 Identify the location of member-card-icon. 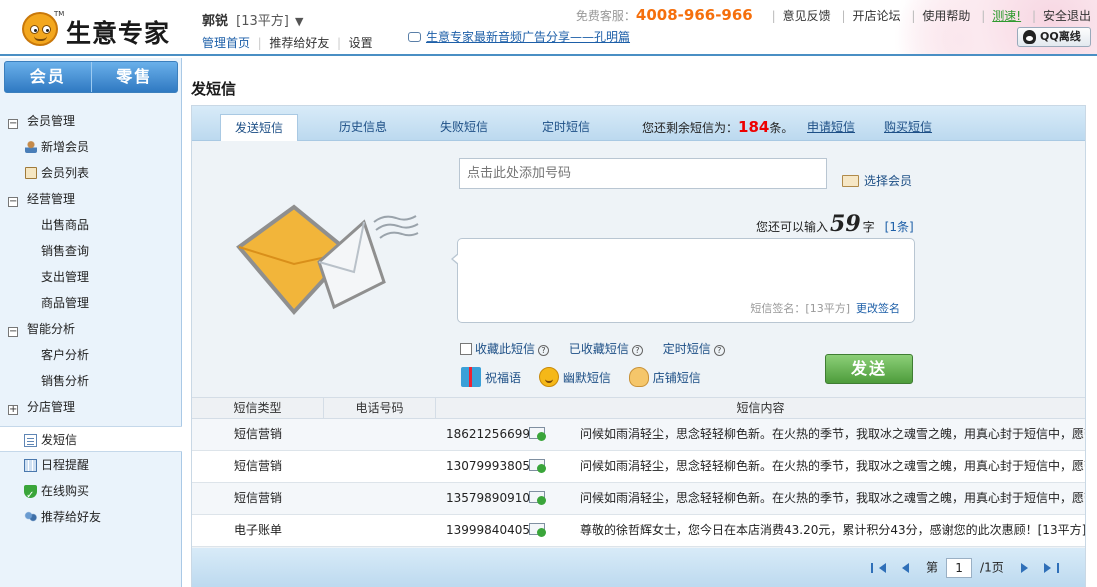
(850, 181).